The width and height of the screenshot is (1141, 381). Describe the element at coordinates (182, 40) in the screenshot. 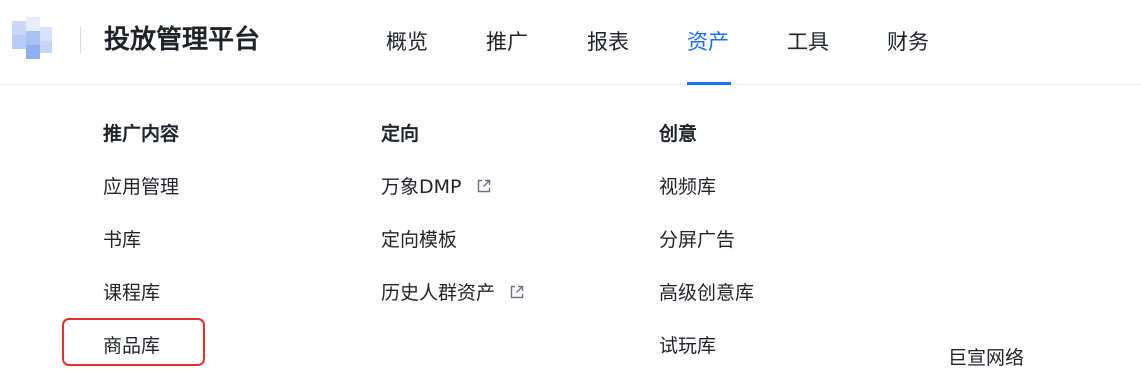

I see `app-title: 投放管理平台` at that location.